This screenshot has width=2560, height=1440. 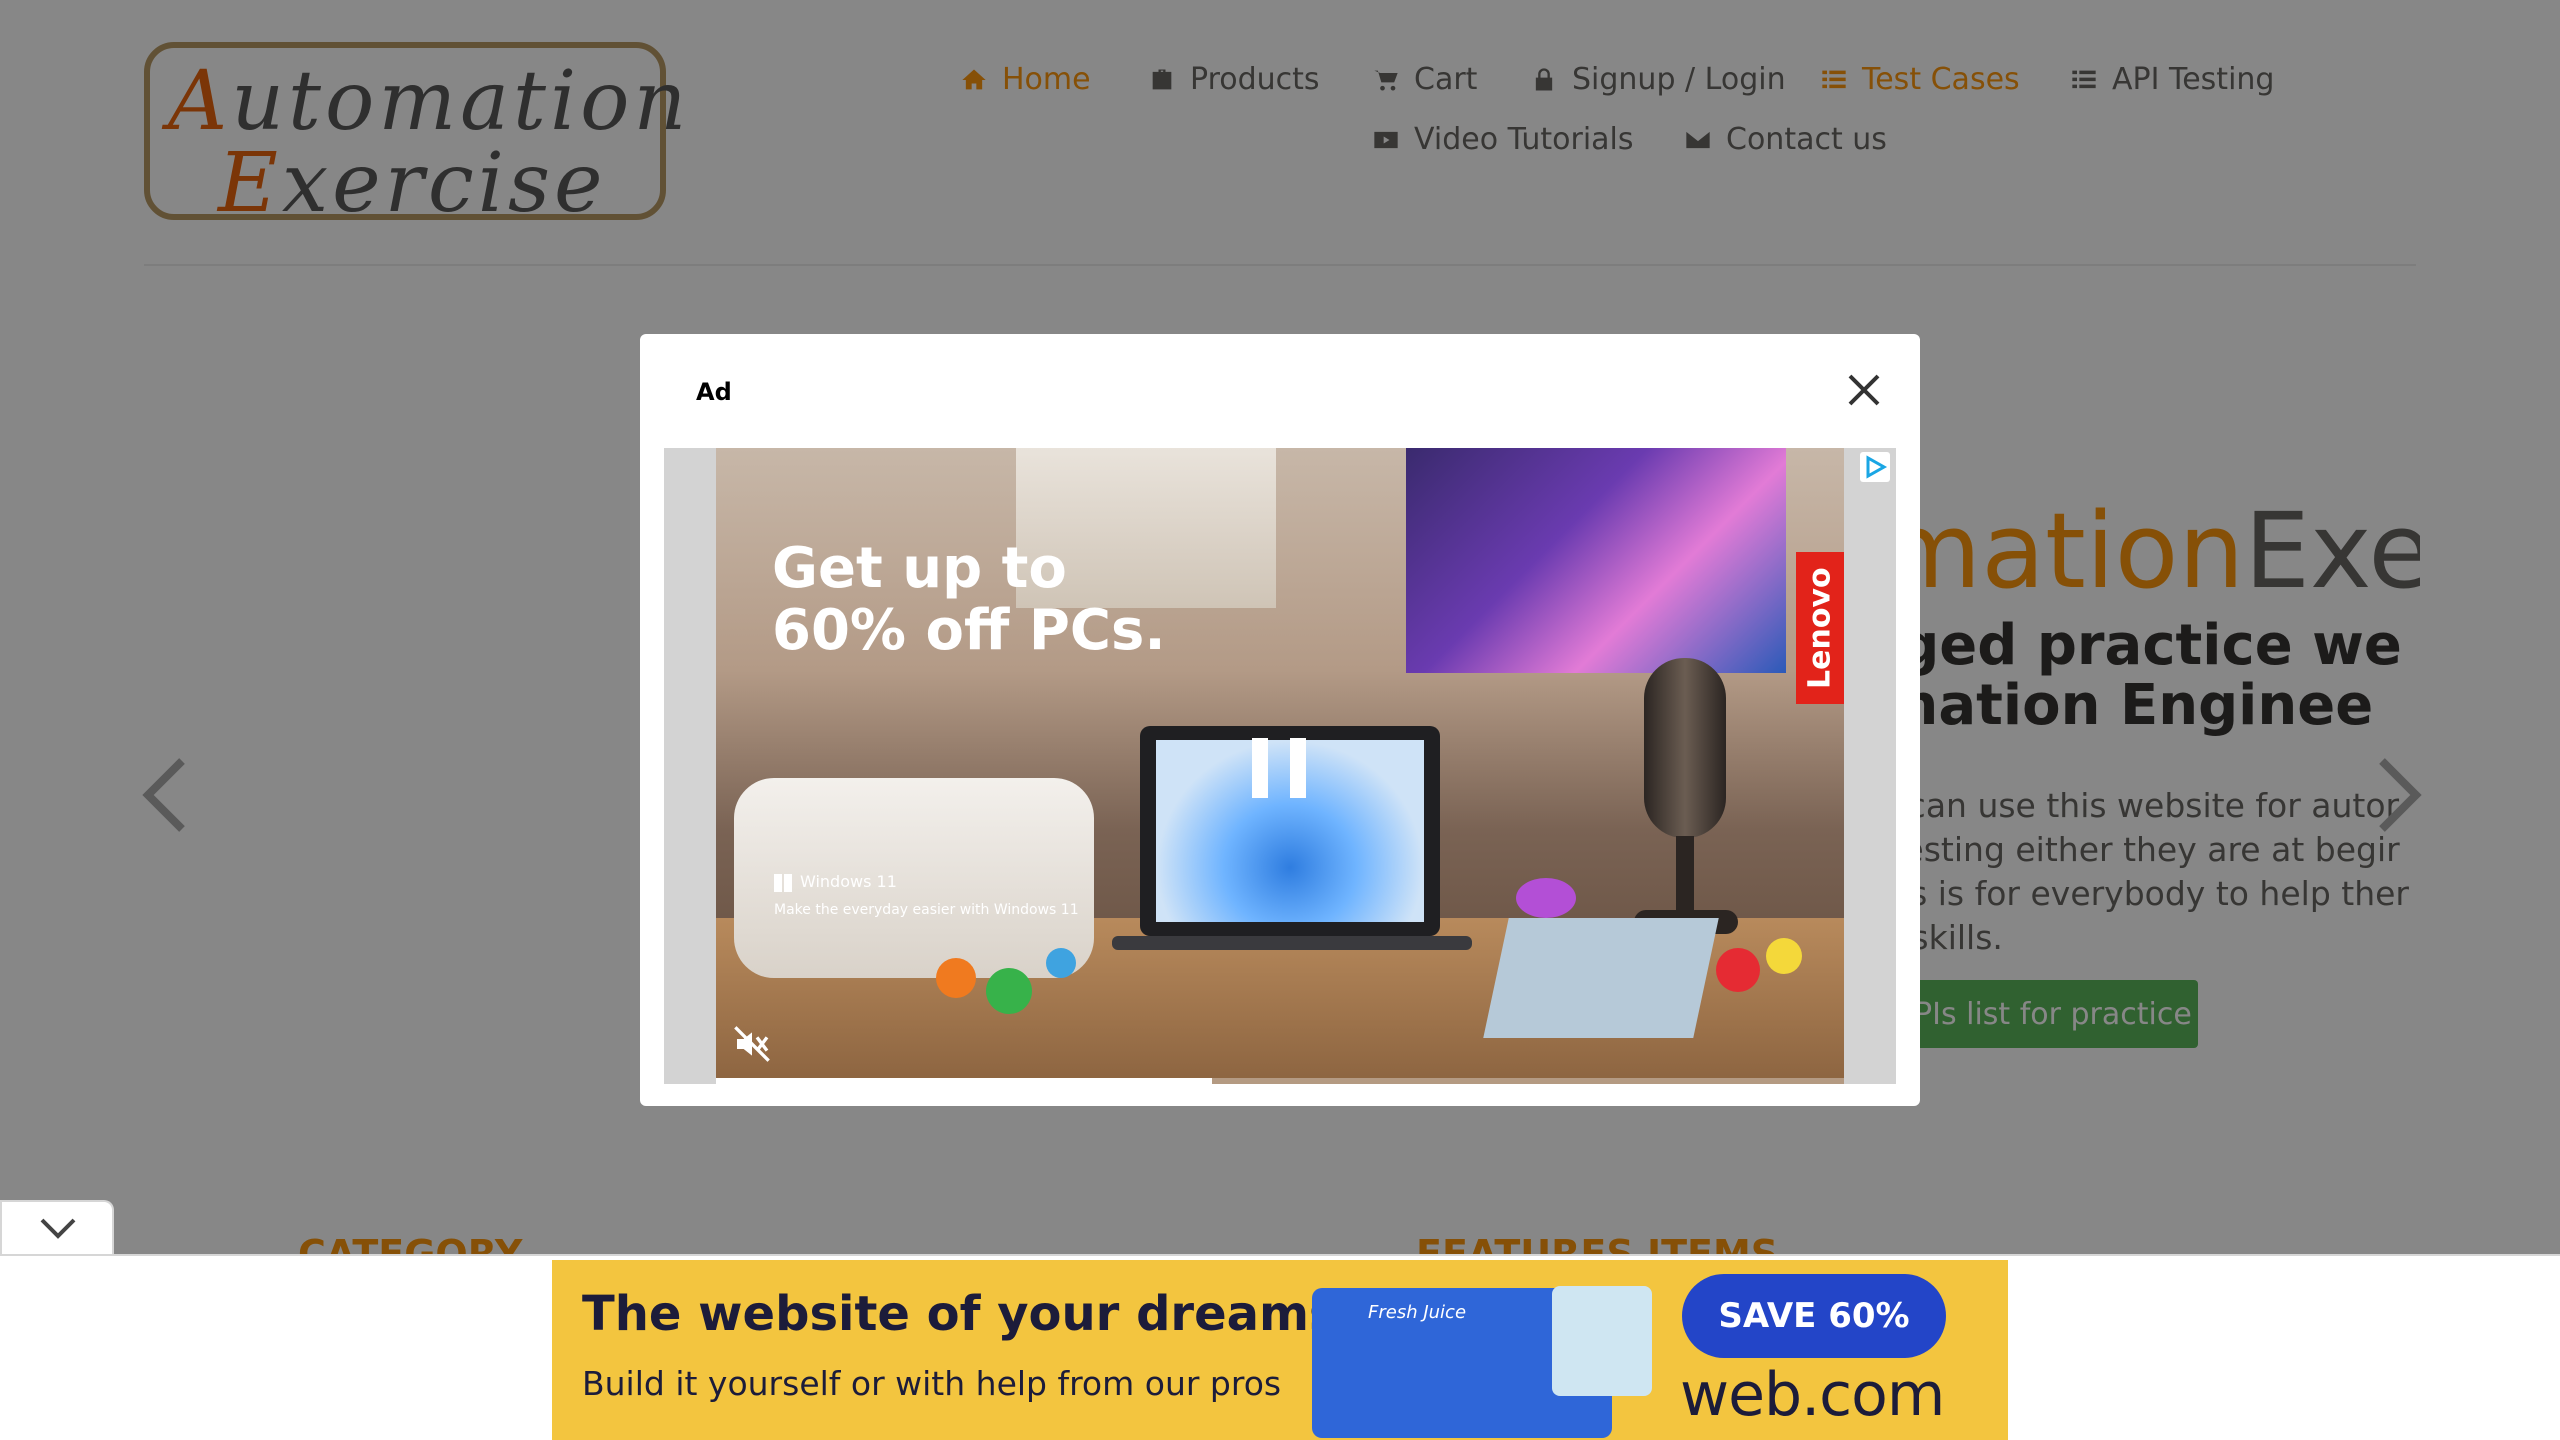 What do you see at coordinates (1812, 1395) in the screenshot?
I see `banner-brand: web.com` at bounding box center [1812, 1395].